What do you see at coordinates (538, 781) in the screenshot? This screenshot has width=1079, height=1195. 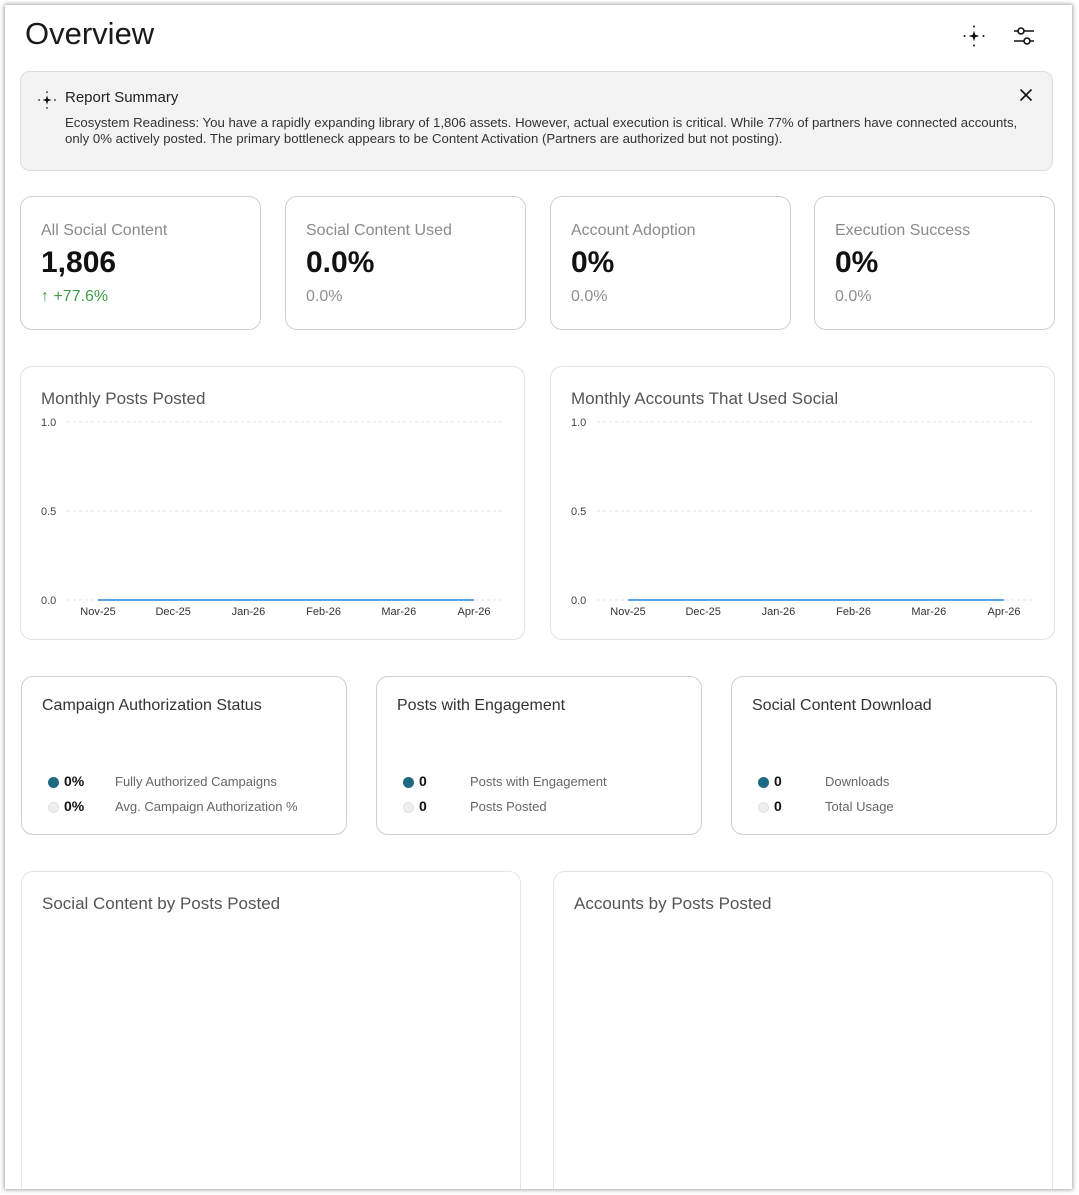 I see `legend-label: Posts with Engagement` at bounding box center [538, 781].